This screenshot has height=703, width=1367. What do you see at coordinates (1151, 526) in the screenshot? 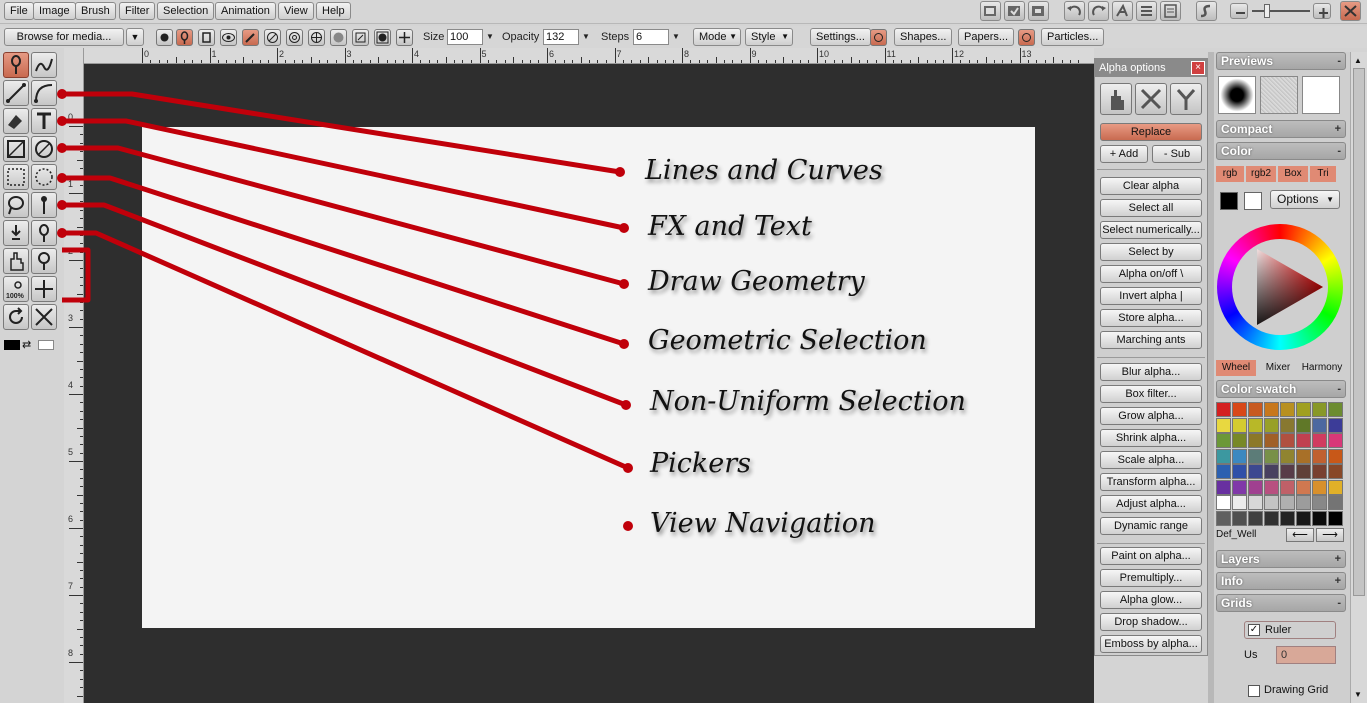
I see `dynamic-range-button: Dynamic range` at bounding box center [1151, 526].